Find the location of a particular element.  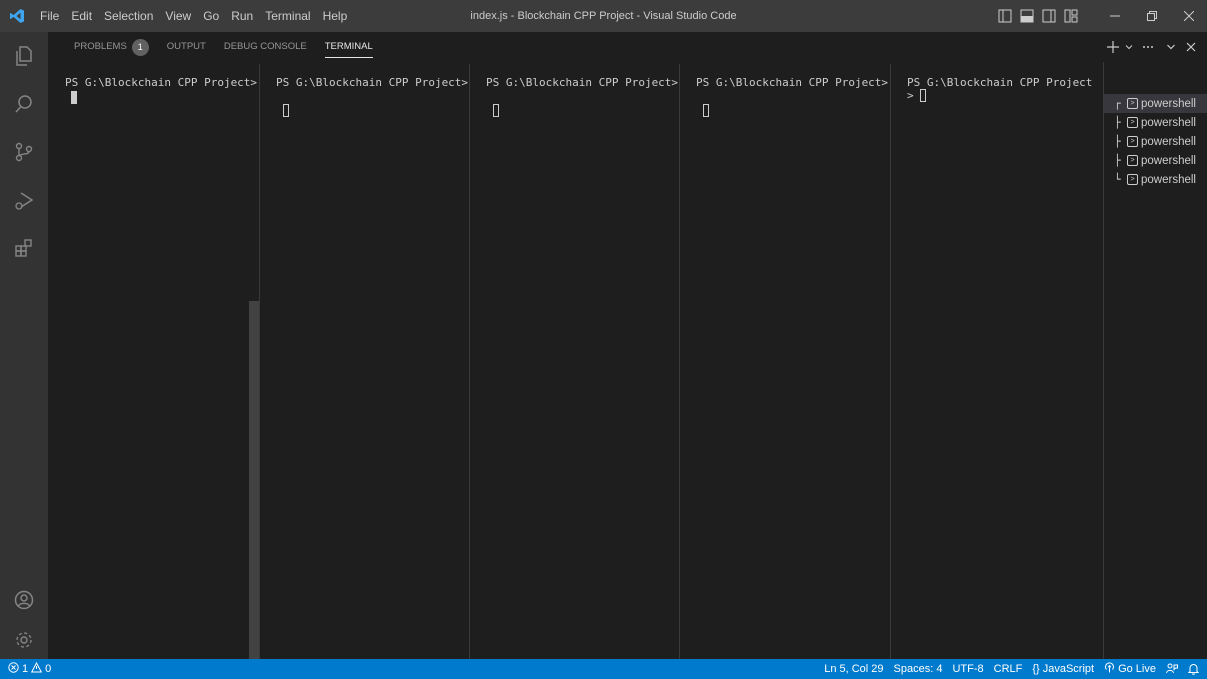

tab-output-label: OUTPUT is located at coordinates (186, 46).